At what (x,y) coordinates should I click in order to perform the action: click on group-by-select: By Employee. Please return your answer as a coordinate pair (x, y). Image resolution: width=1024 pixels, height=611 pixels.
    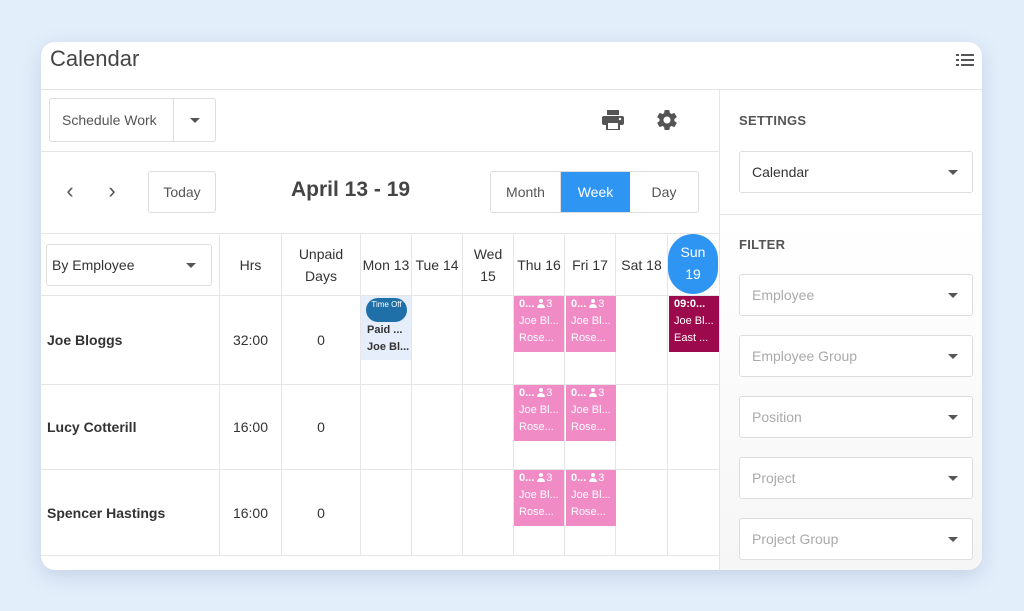
    Looking at the image, I should click on (129, 265).